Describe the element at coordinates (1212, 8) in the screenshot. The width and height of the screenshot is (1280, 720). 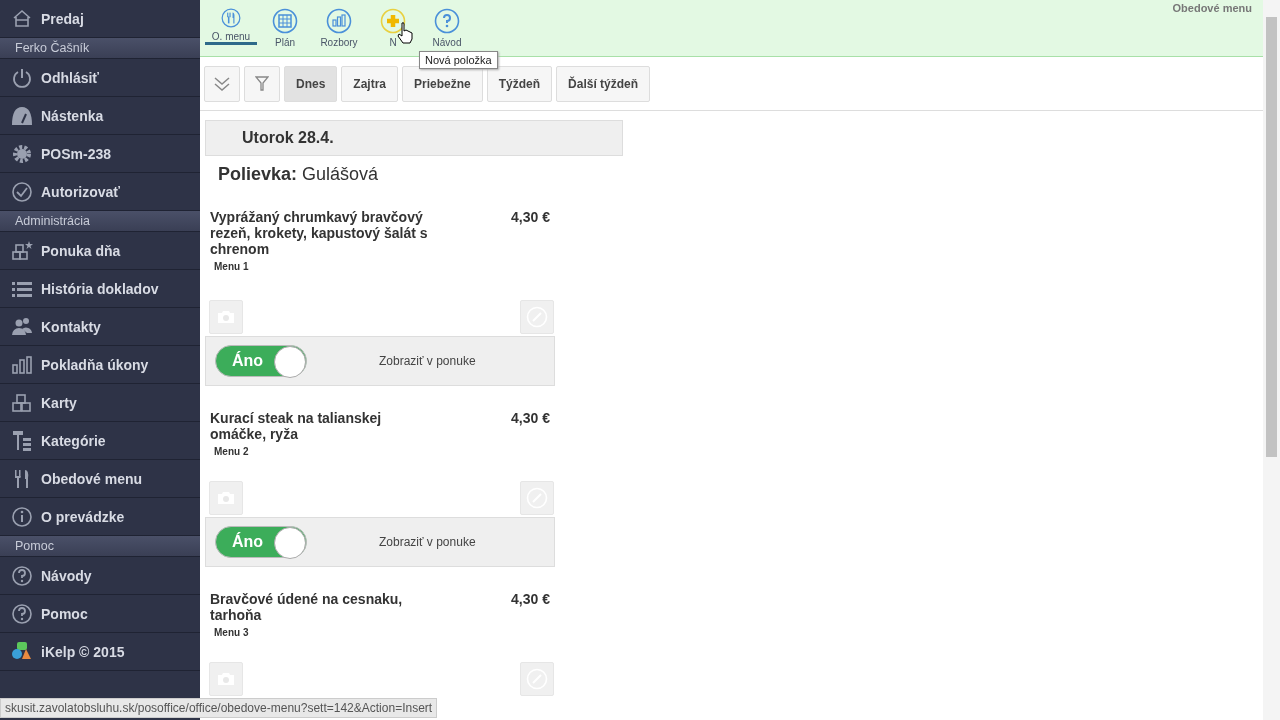
I see `page-title: Obedové menu` at that location.